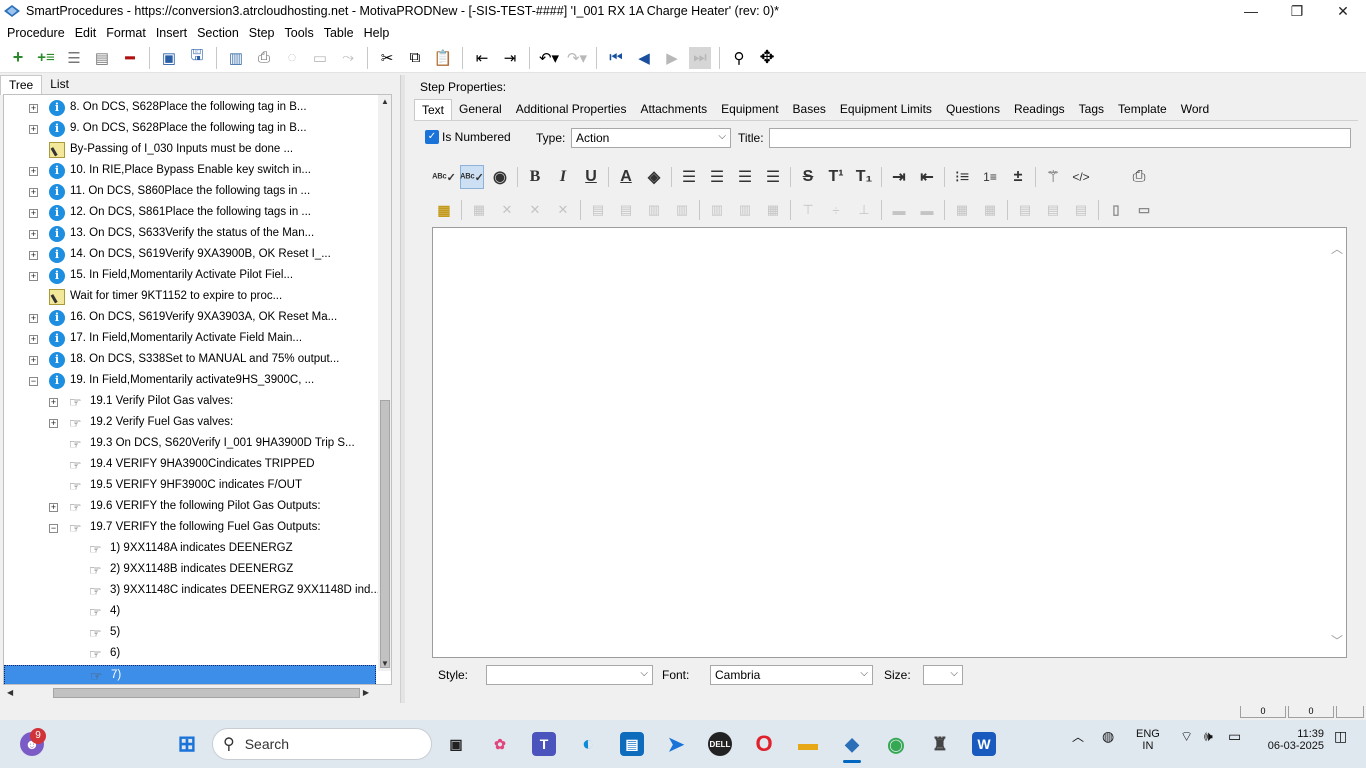 The image size is (1366, 768). Describe the element at coordinates (1078, 736) in the screenshot. I see `show-hidden-icons-icon: ︿` at that location.